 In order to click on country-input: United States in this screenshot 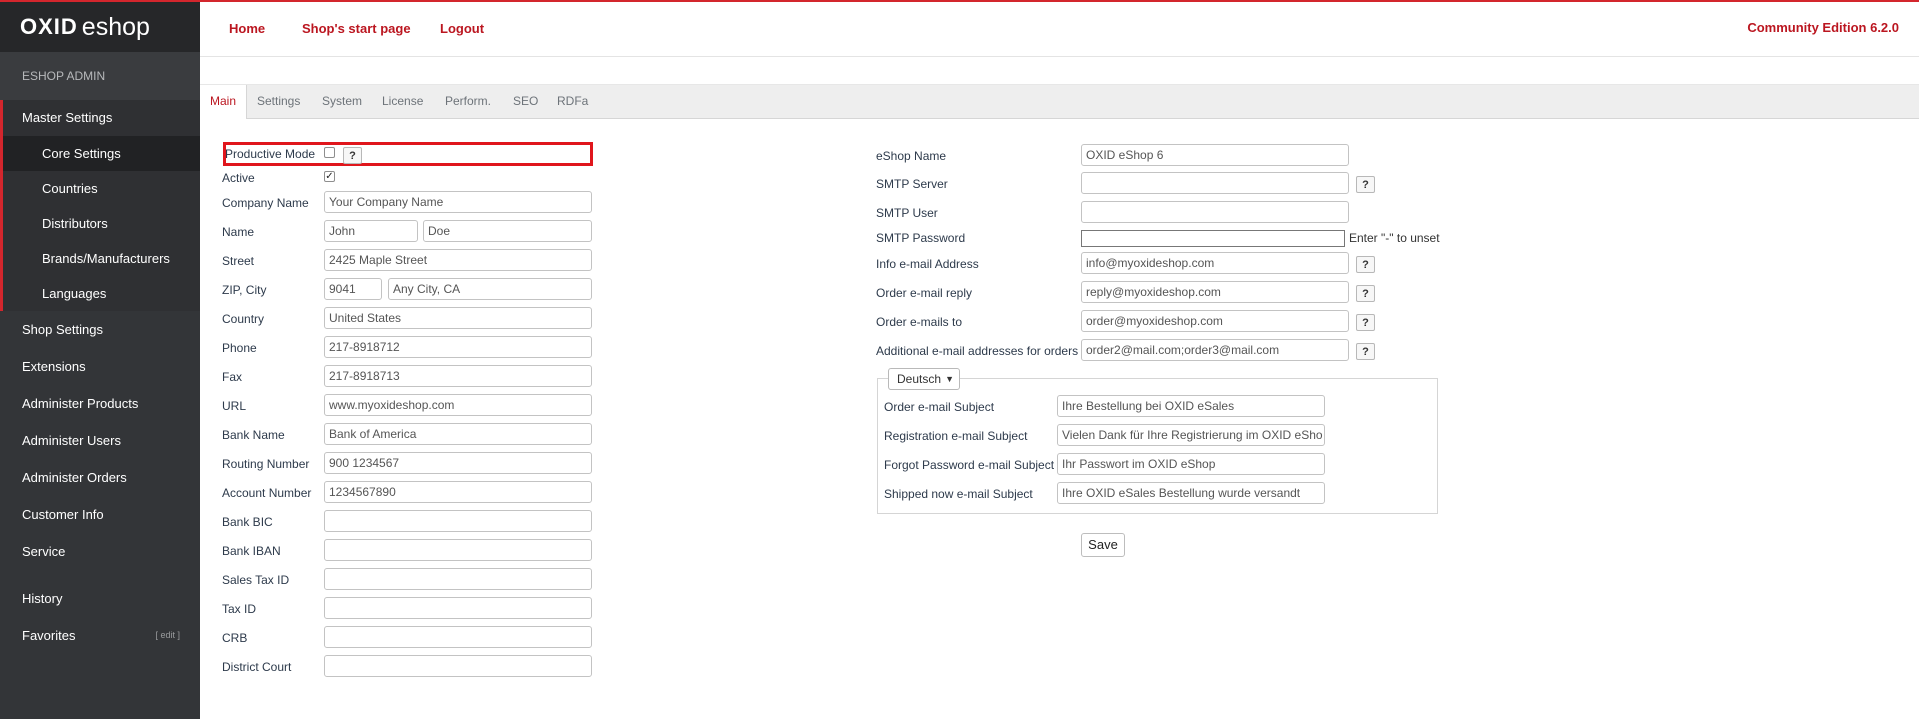, I will do `click(458, 318)`.